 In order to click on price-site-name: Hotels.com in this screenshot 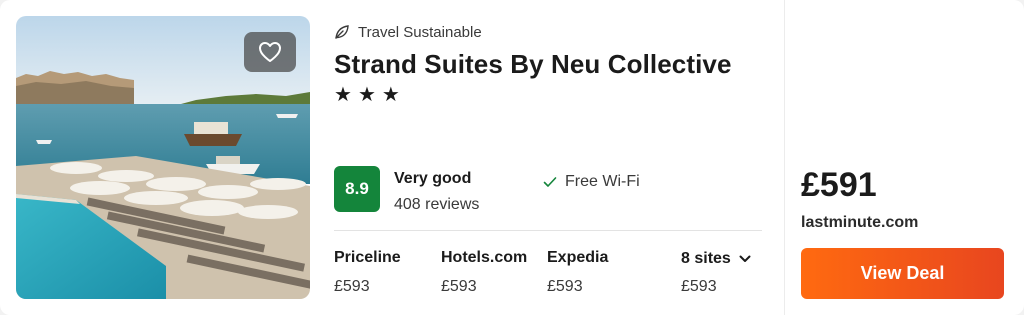, I will do `click(484, 257)`.